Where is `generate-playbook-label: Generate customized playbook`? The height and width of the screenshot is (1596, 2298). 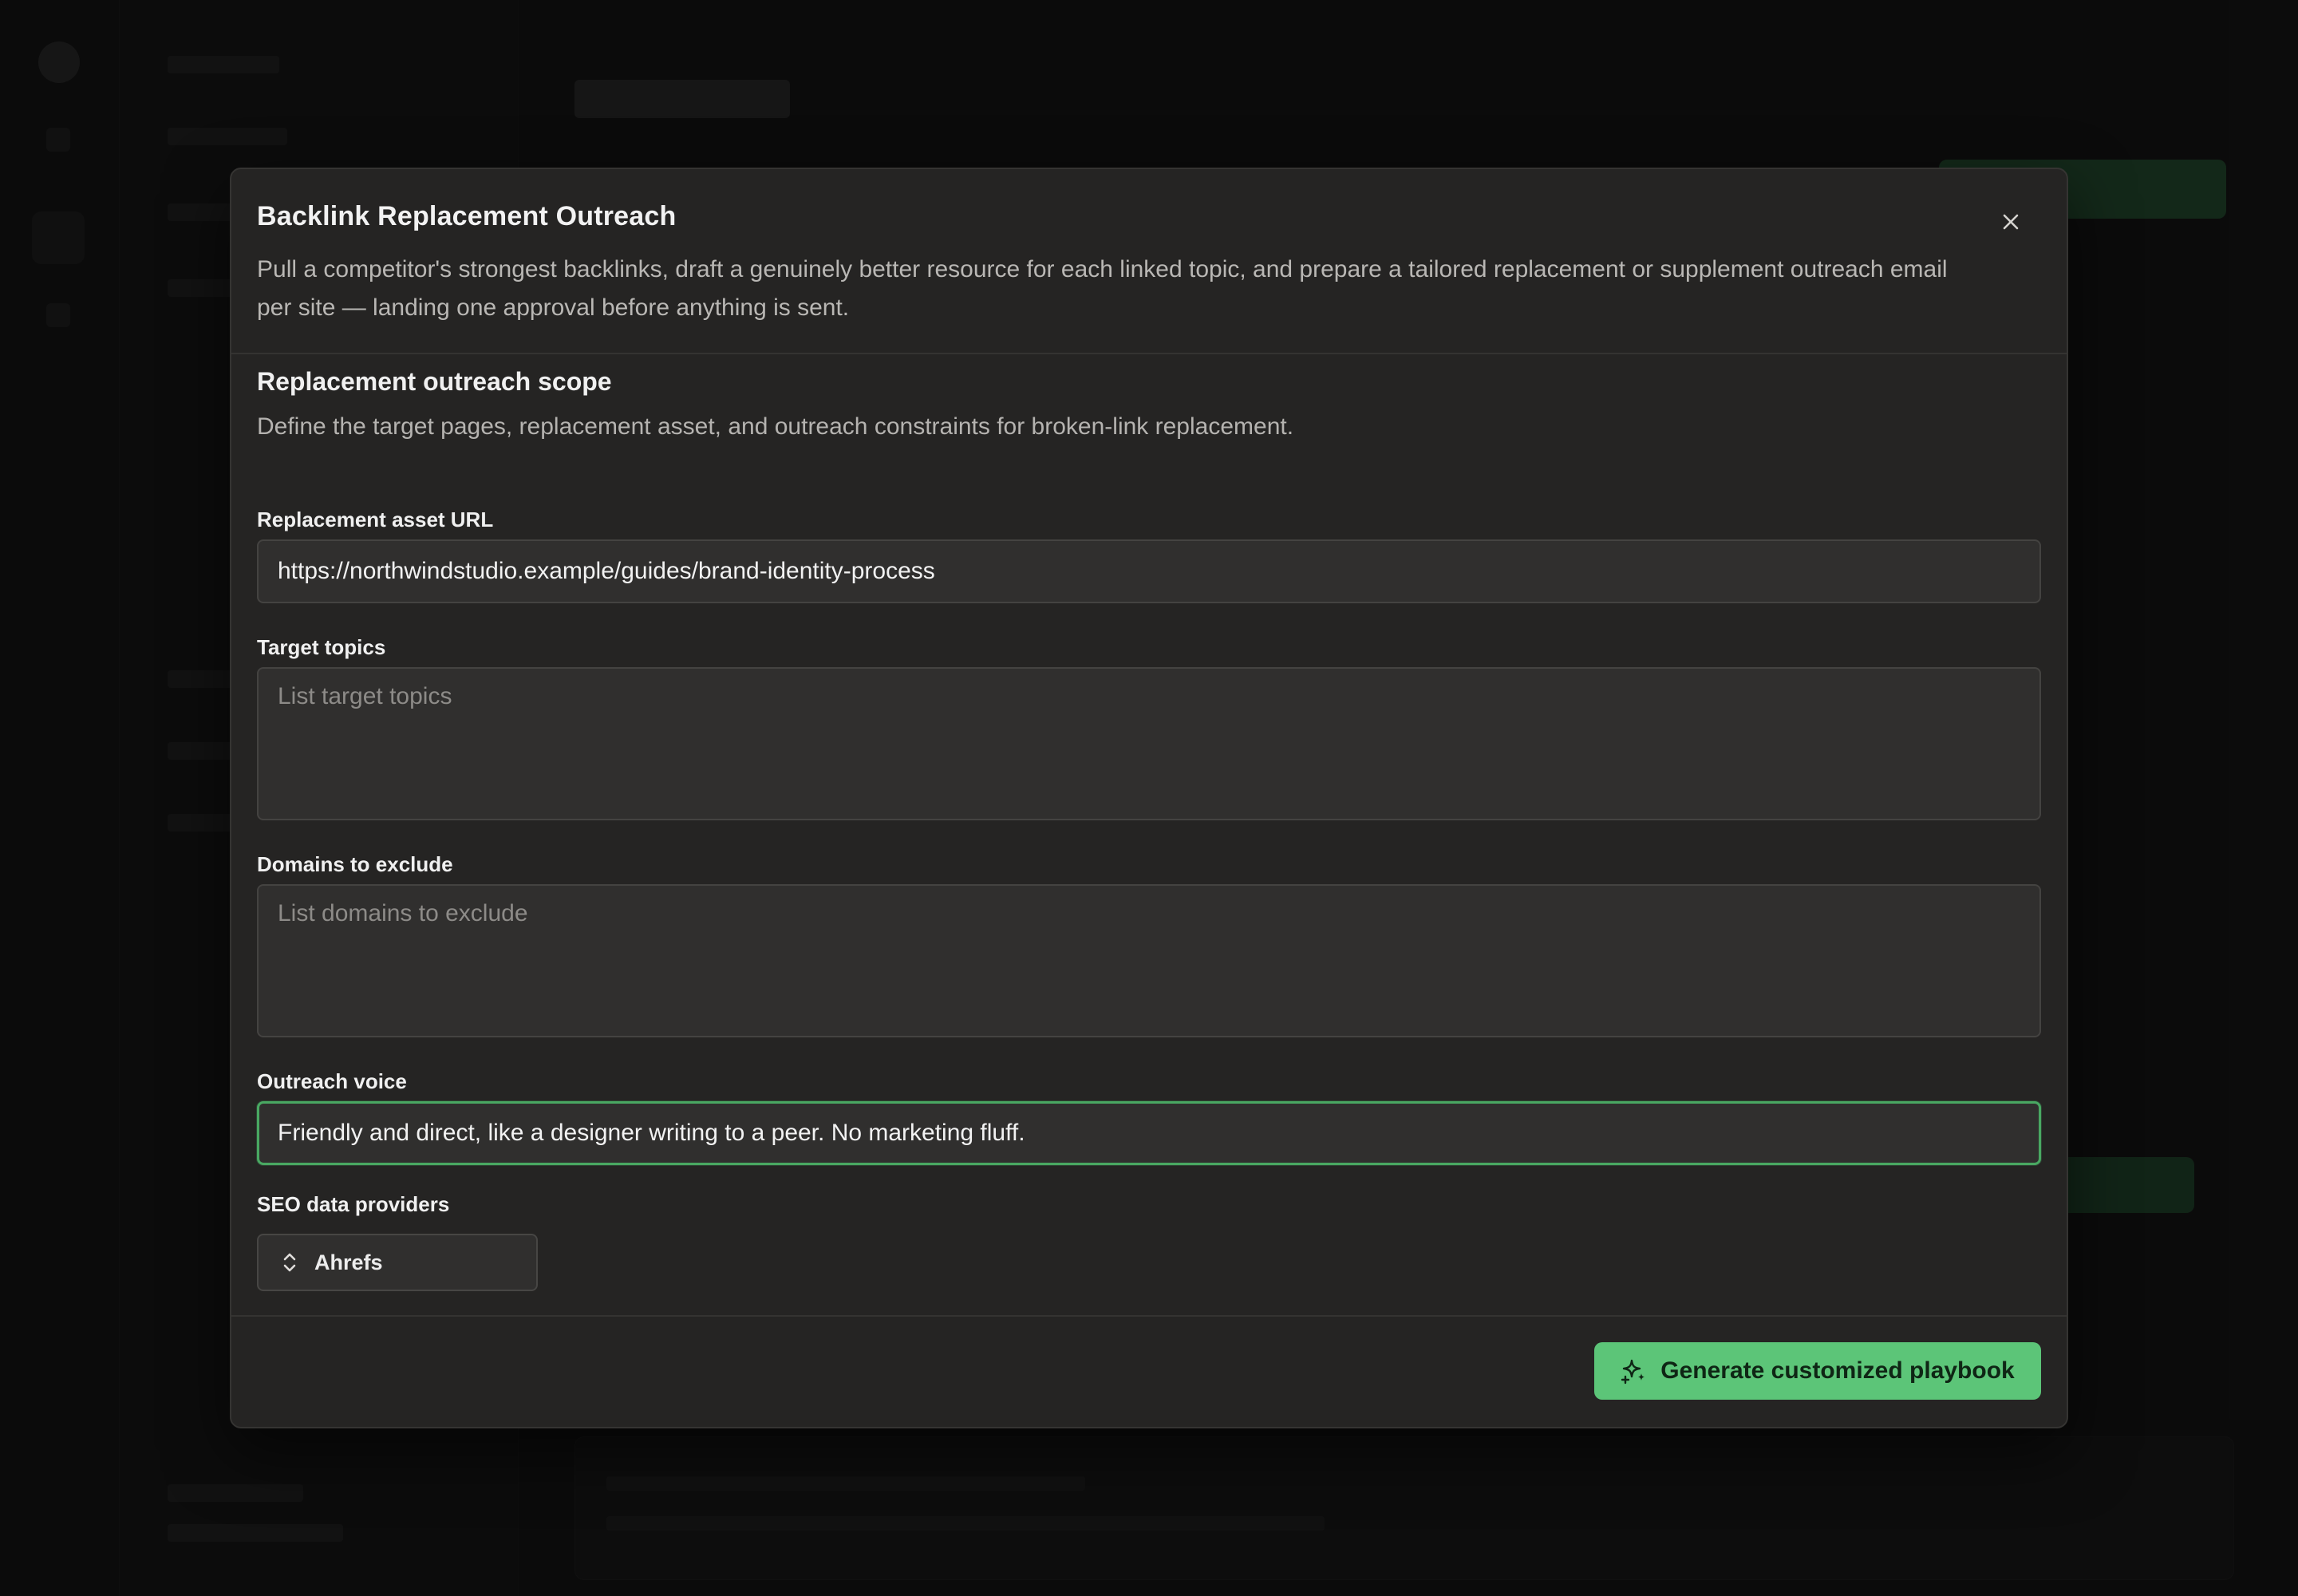
generate-playbook-label: Generate customized playbook is located at coordinates (1837, 1370).